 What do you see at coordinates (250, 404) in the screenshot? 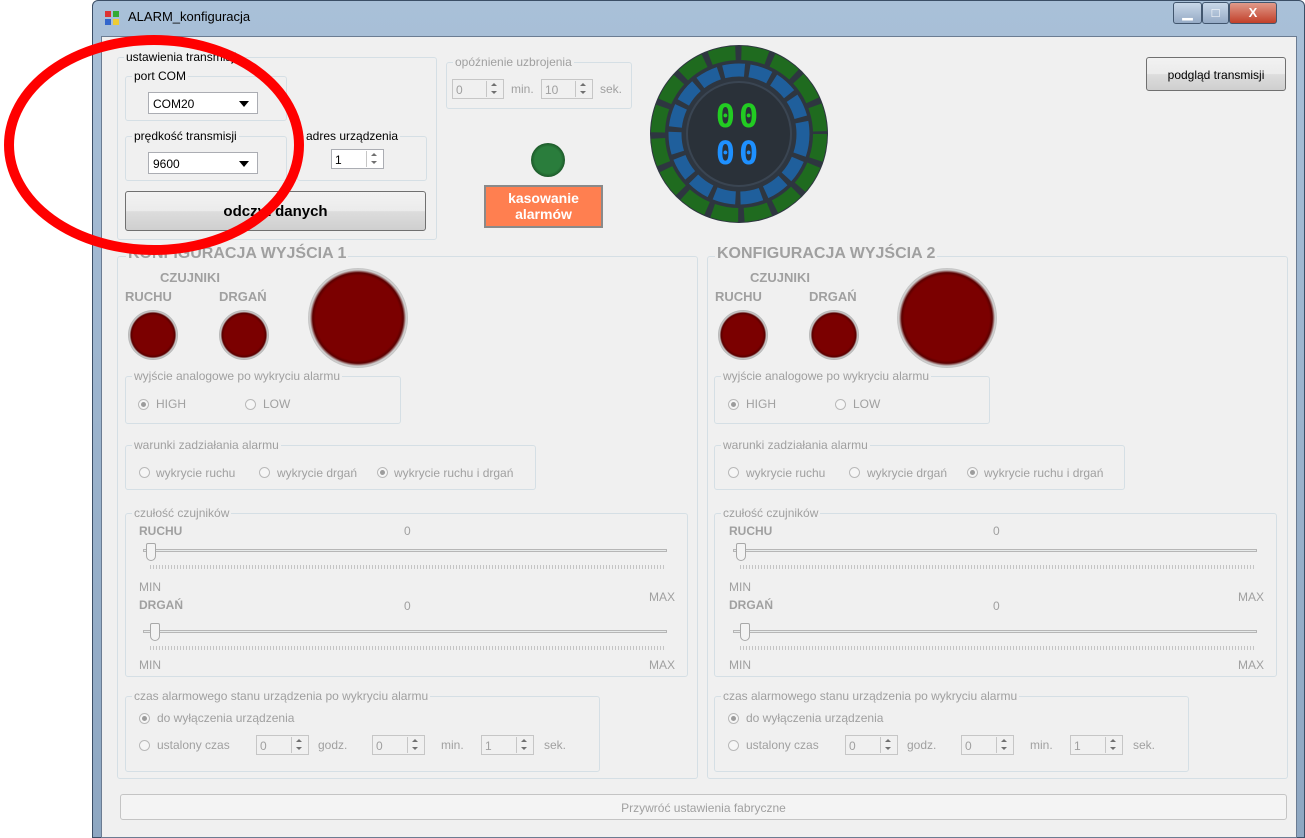
I see `output-1-low-radio` at bounding box center [250, 404].